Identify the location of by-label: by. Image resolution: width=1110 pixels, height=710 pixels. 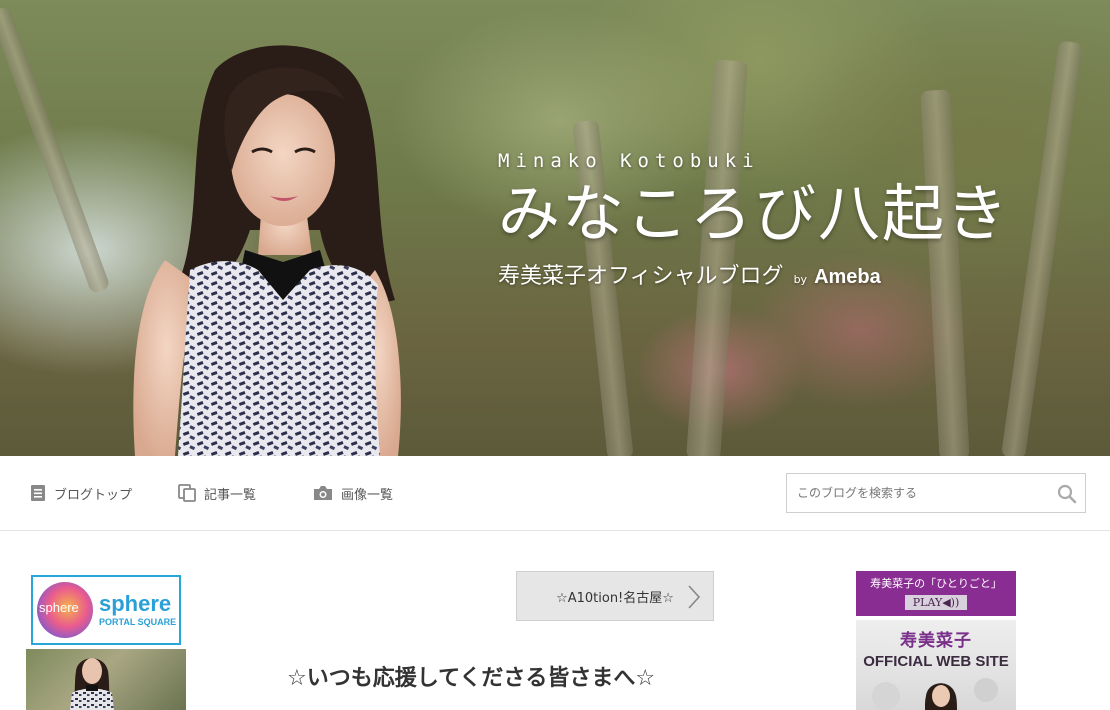
(800, 279).